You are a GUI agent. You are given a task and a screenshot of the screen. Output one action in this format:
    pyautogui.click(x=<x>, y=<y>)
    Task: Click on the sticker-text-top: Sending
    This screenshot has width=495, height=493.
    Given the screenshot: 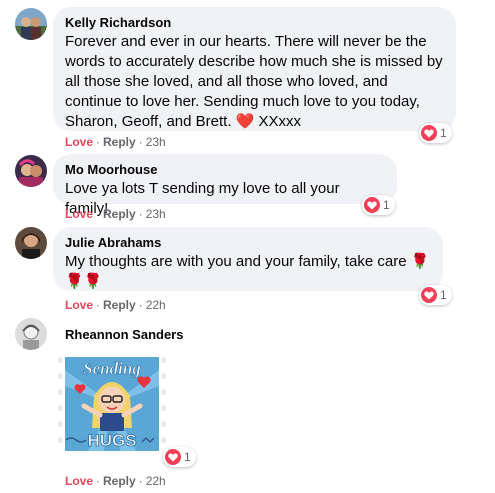 What is the action you would take?
    pyautogui.click(x=112, y=368)
    